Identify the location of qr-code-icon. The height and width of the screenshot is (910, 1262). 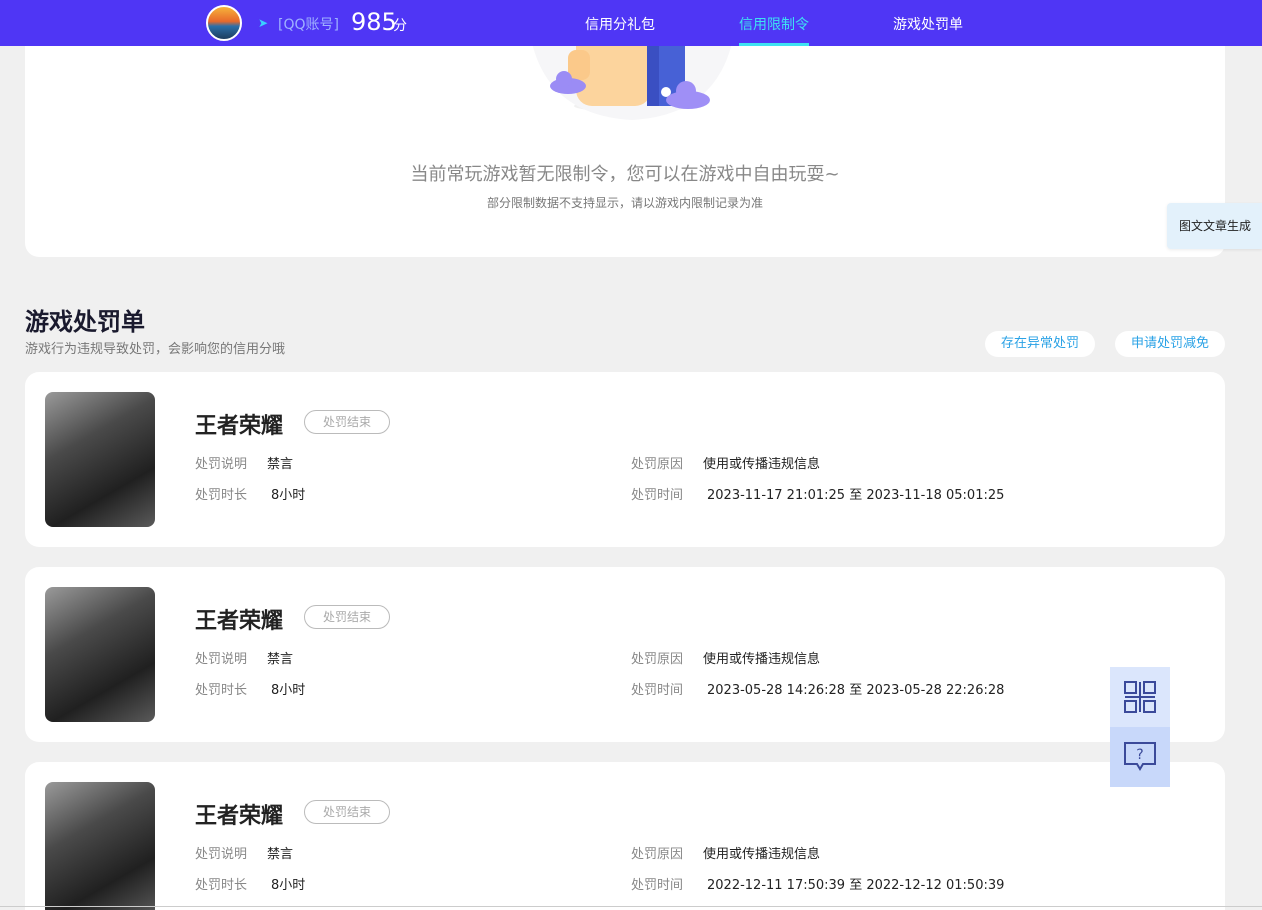
(1140, 697).